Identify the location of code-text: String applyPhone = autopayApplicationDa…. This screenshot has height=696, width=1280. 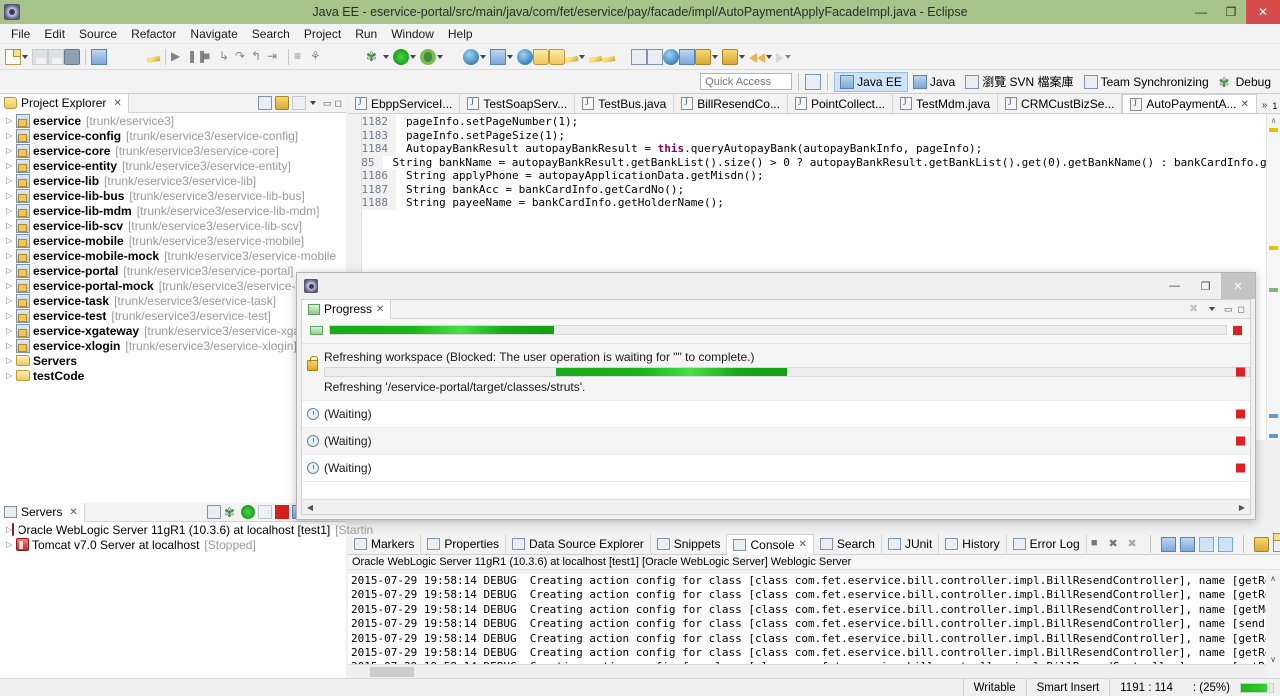
(580, 176).